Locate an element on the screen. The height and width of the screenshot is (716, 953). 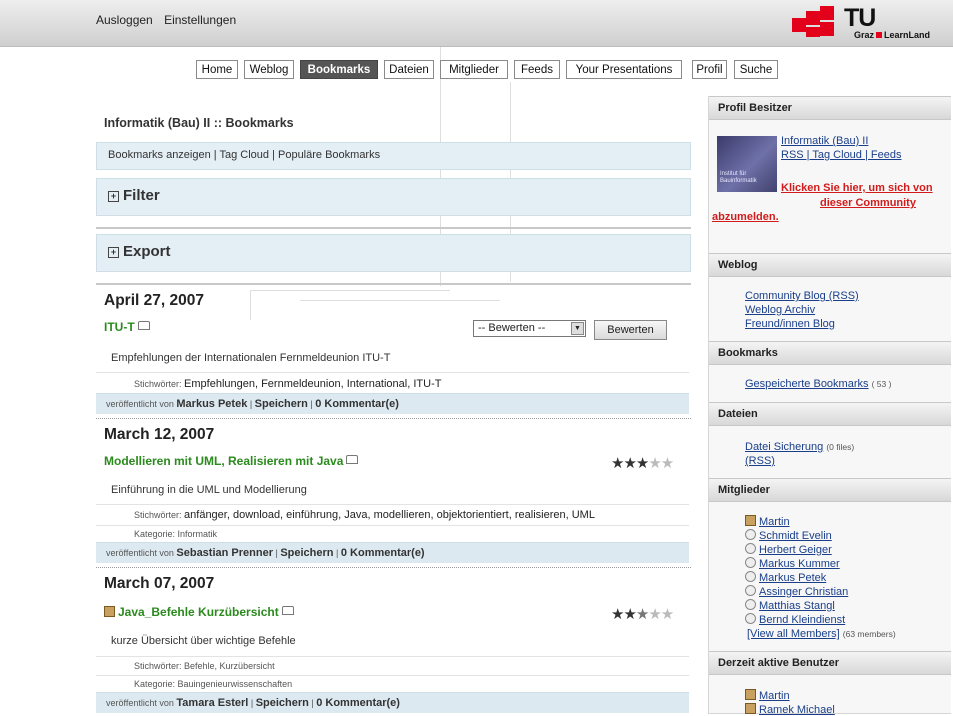
active-user-link: Martin is located at coordinates (767, 695).